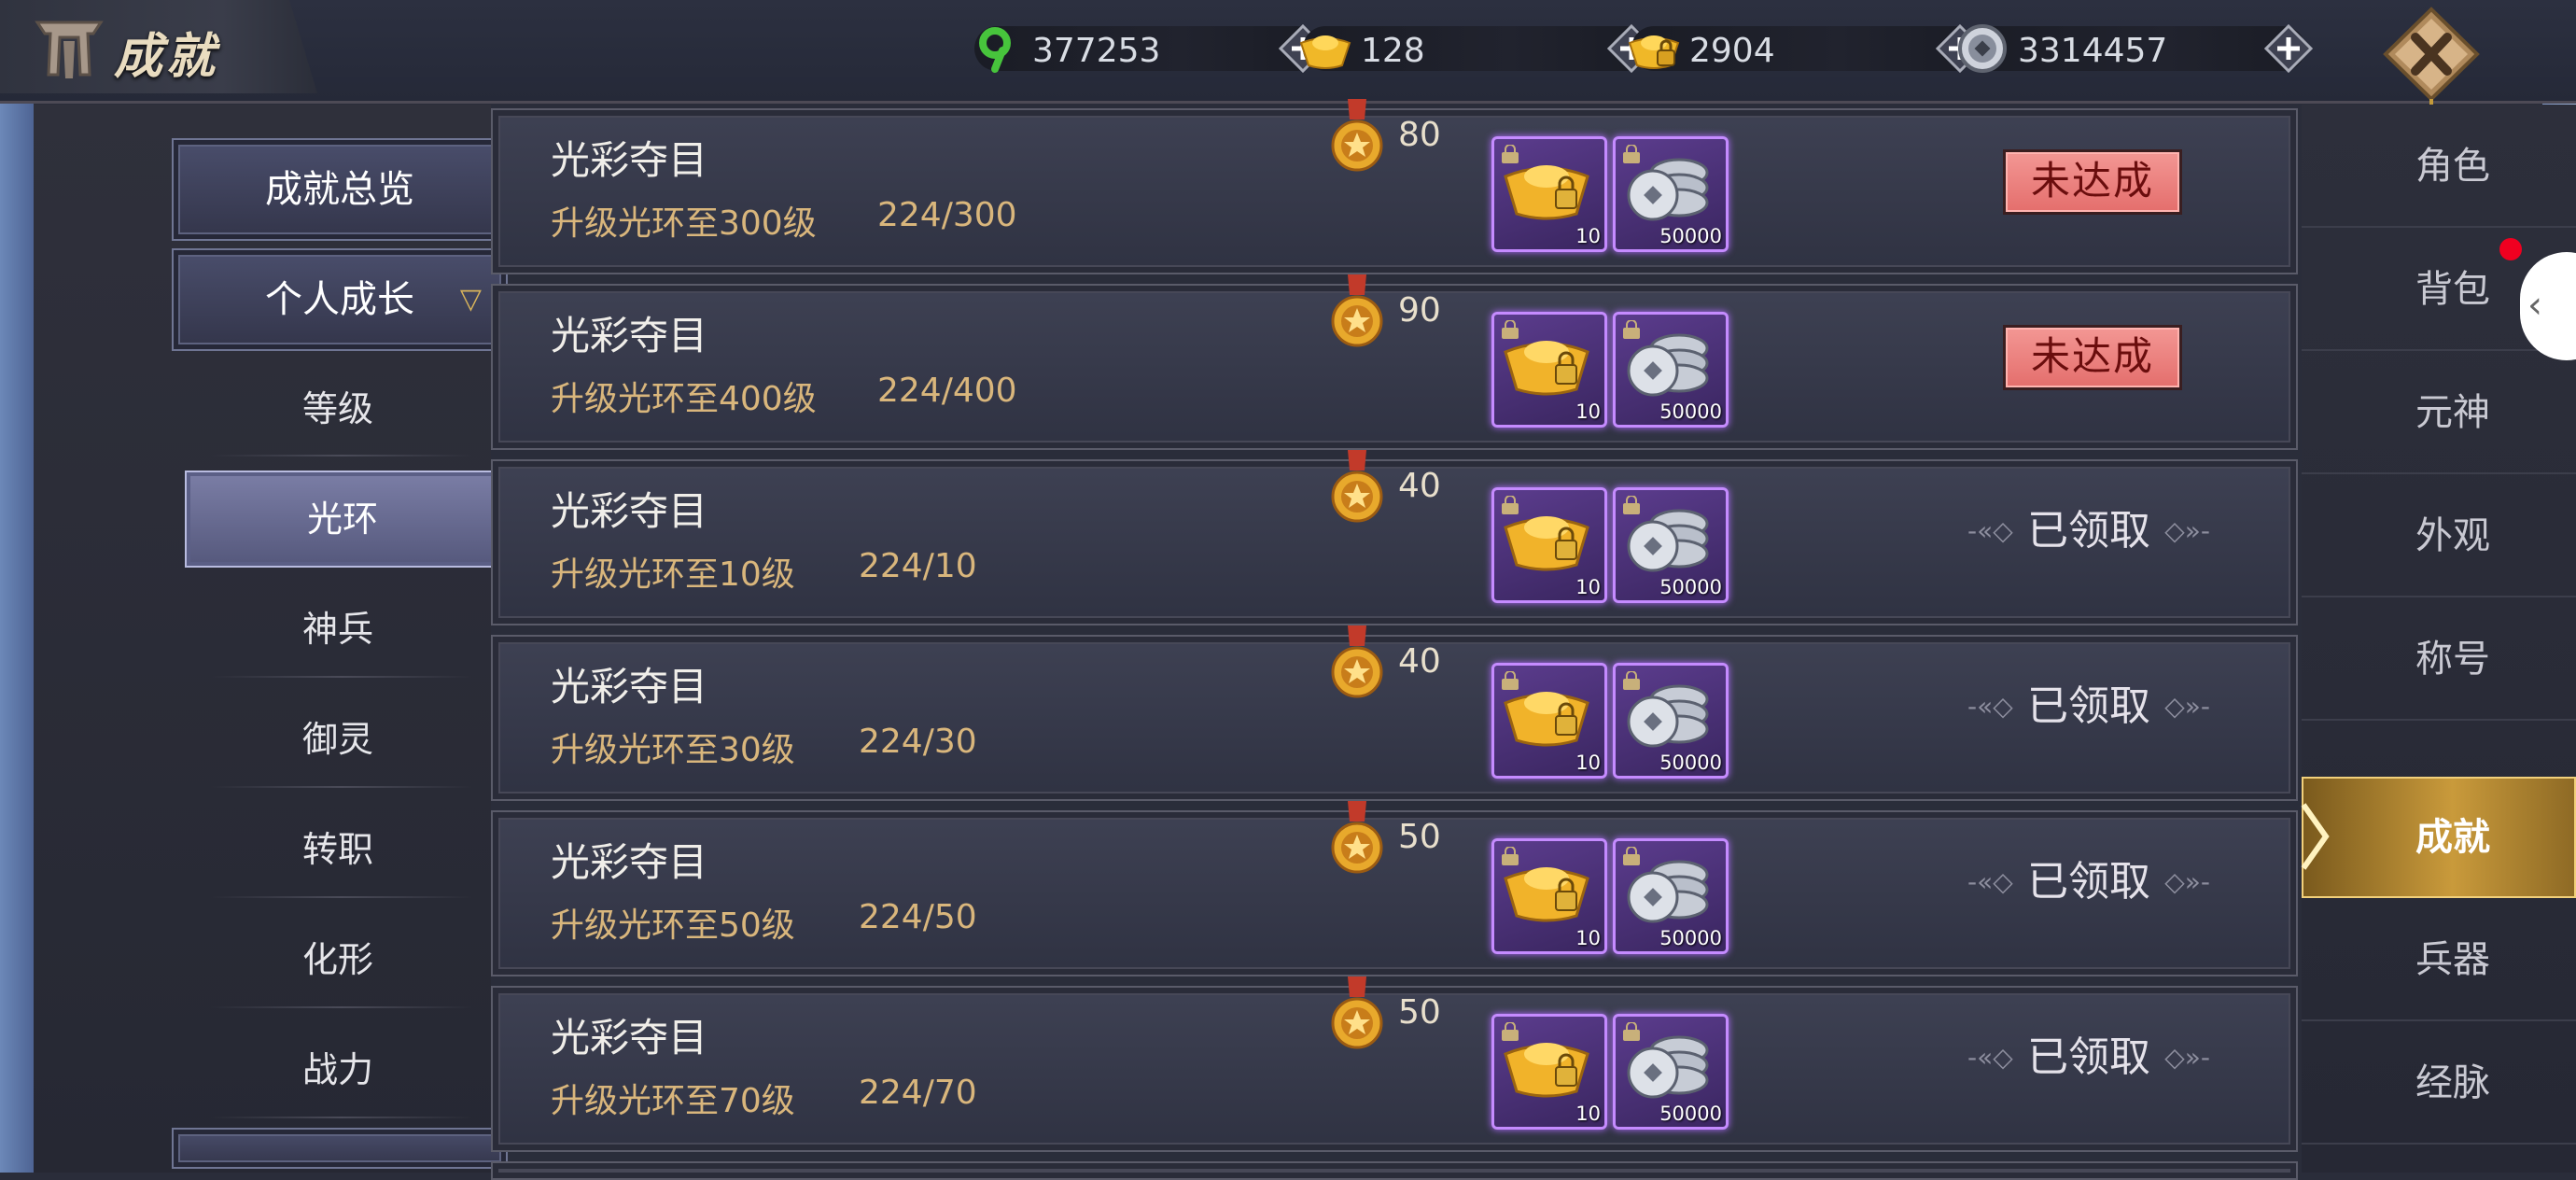 The width and height of the screenshot is (2576, 1180). Describe the element at coordinates (2187, 881) in the screenshot. I see `ornament-right-icon: ◇»-` at that location.